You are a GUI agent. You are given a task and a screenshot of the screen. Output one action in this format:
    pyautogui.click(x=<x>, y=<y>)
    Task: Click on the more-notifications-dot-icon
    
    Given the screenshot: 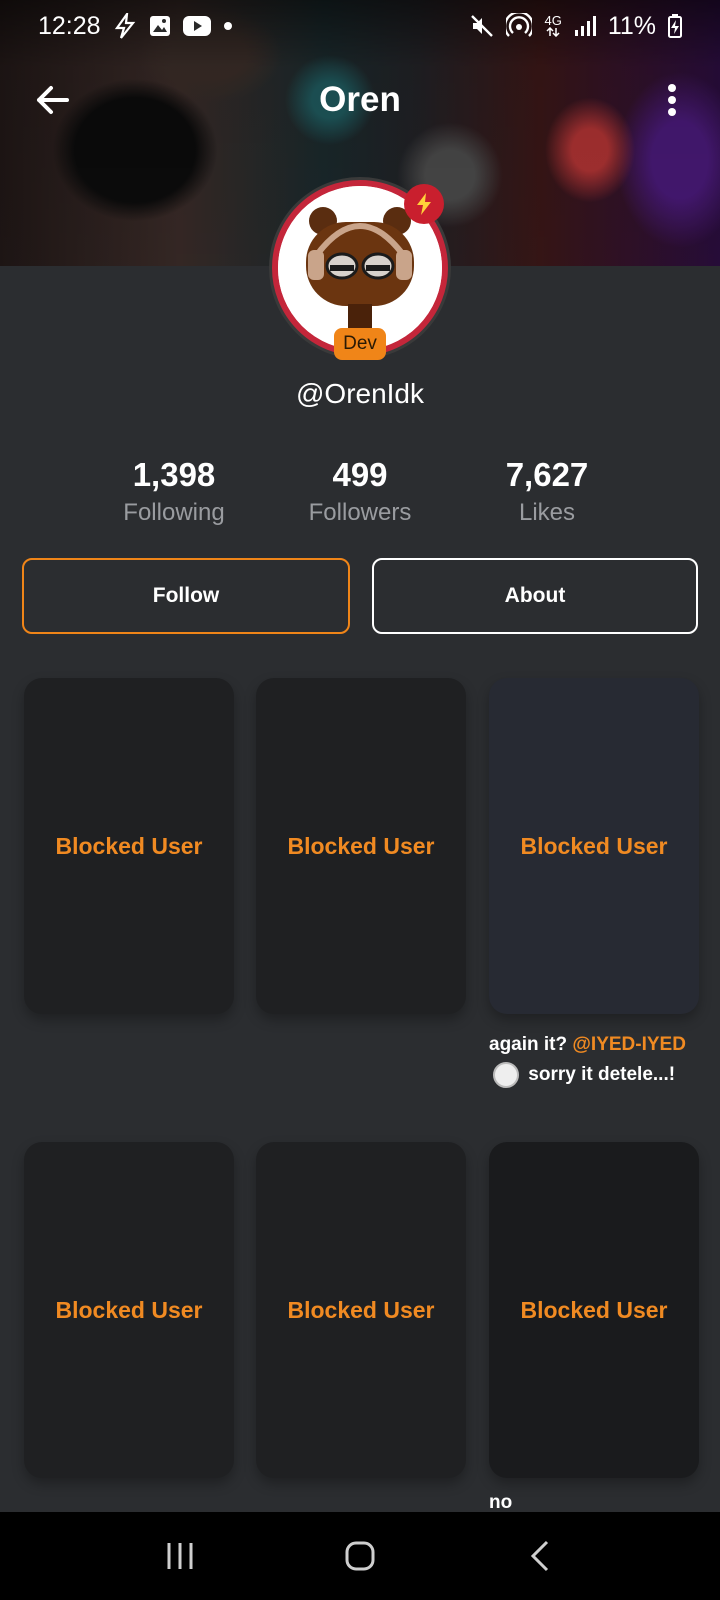 What is the action you would take?
    pyautogui.click(x=228, y=26)
    